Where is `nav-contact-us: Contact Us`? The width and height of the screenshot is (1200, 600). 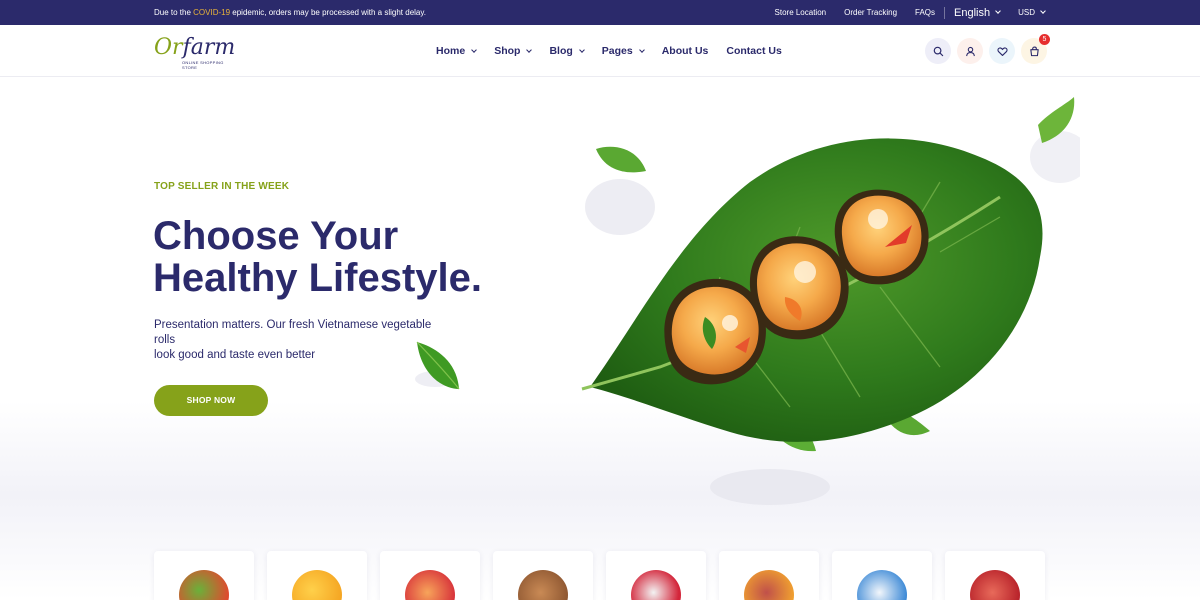 nav-contact-us: Contact Us is located at coordinates (753, 51).